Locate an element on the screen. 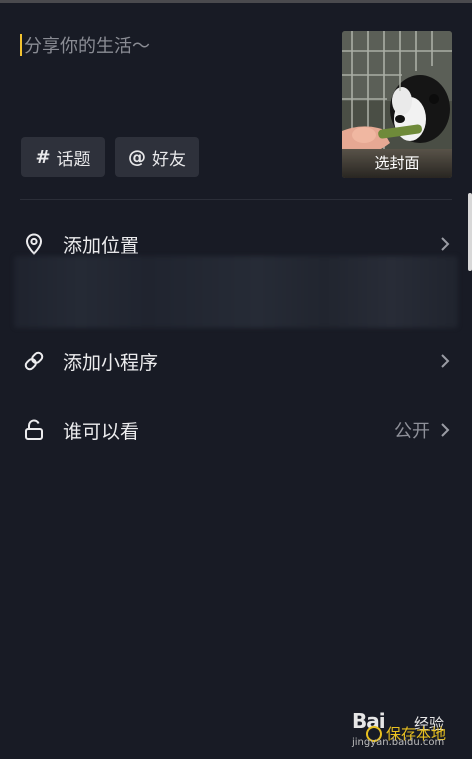 Image resolution: width=472 pixels, height=759 pixels. unlock-icon is located at coordinates (34, 429).